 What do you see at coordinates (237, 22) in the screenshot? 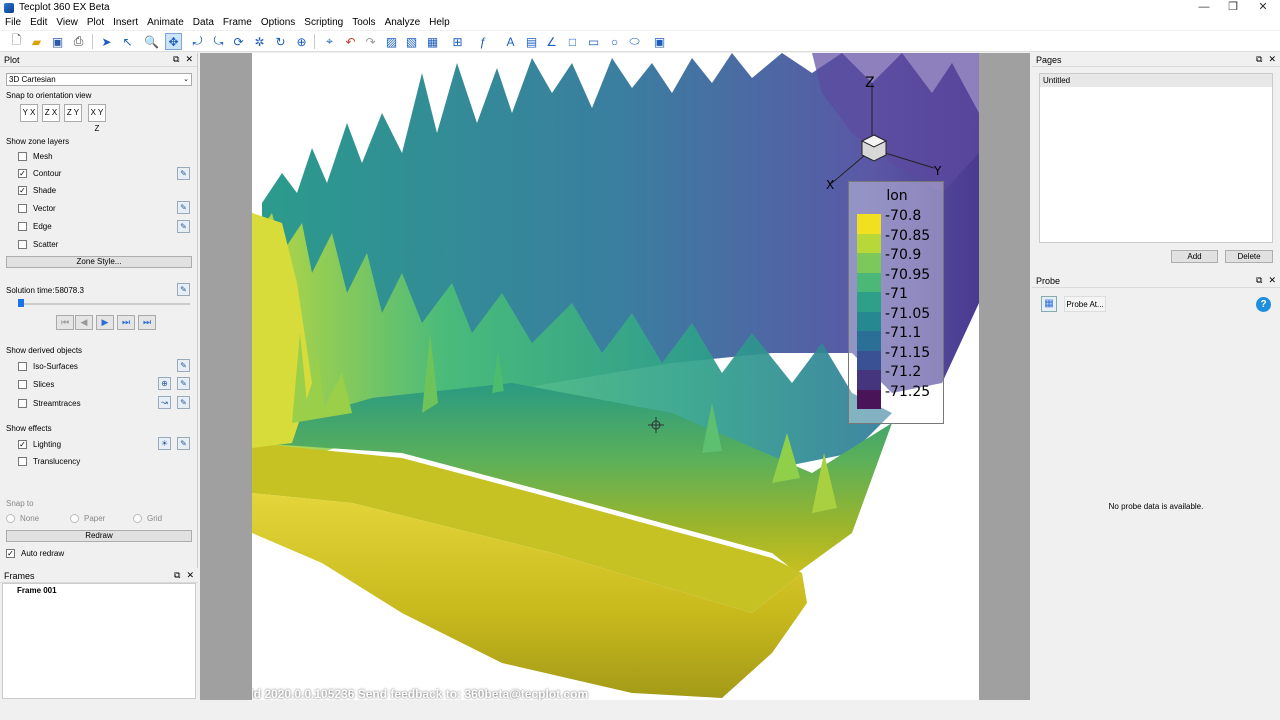
I see `menu-frame: Frame` at bounding box center [237, 22].